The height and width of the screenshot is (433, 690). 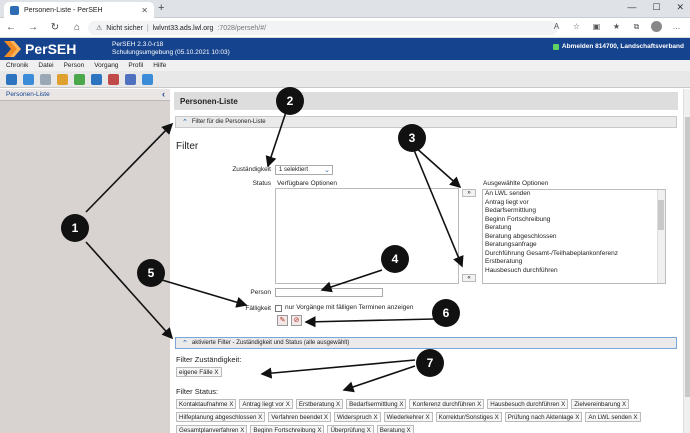 I want to click on close-tab-icon: ✕, so click(x=144, y=10).